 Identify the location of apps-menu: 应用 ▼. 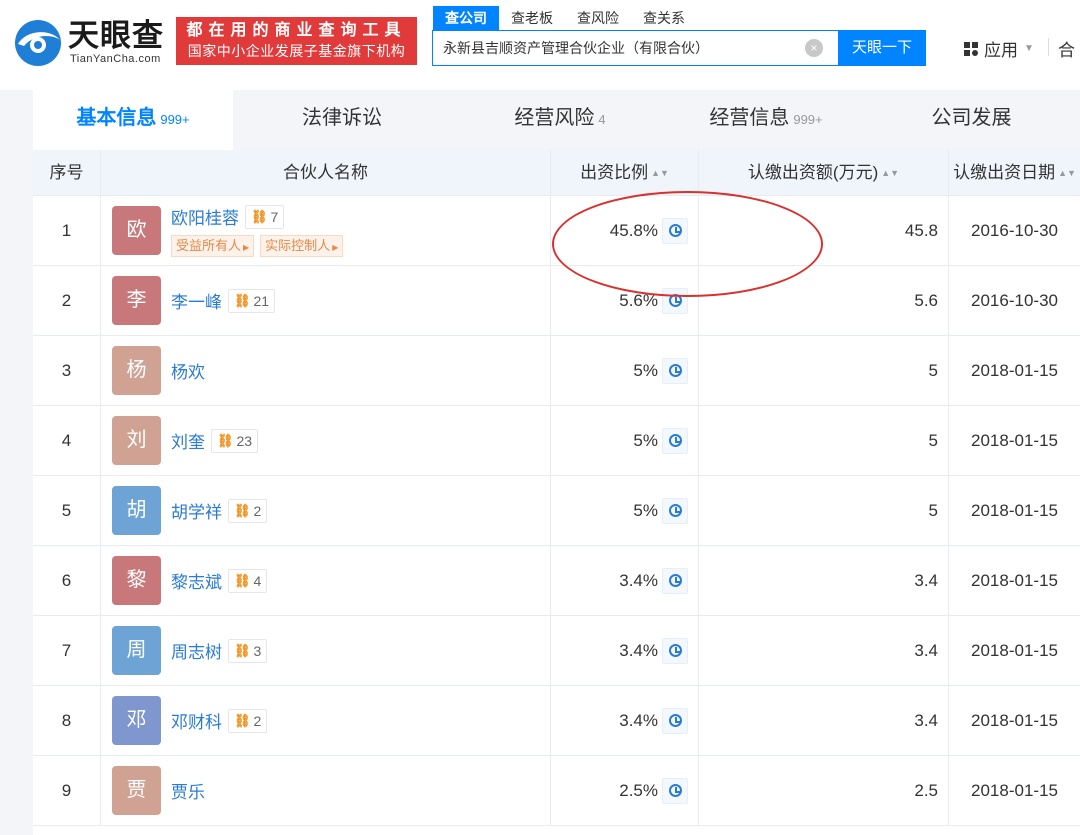
(999, 48).